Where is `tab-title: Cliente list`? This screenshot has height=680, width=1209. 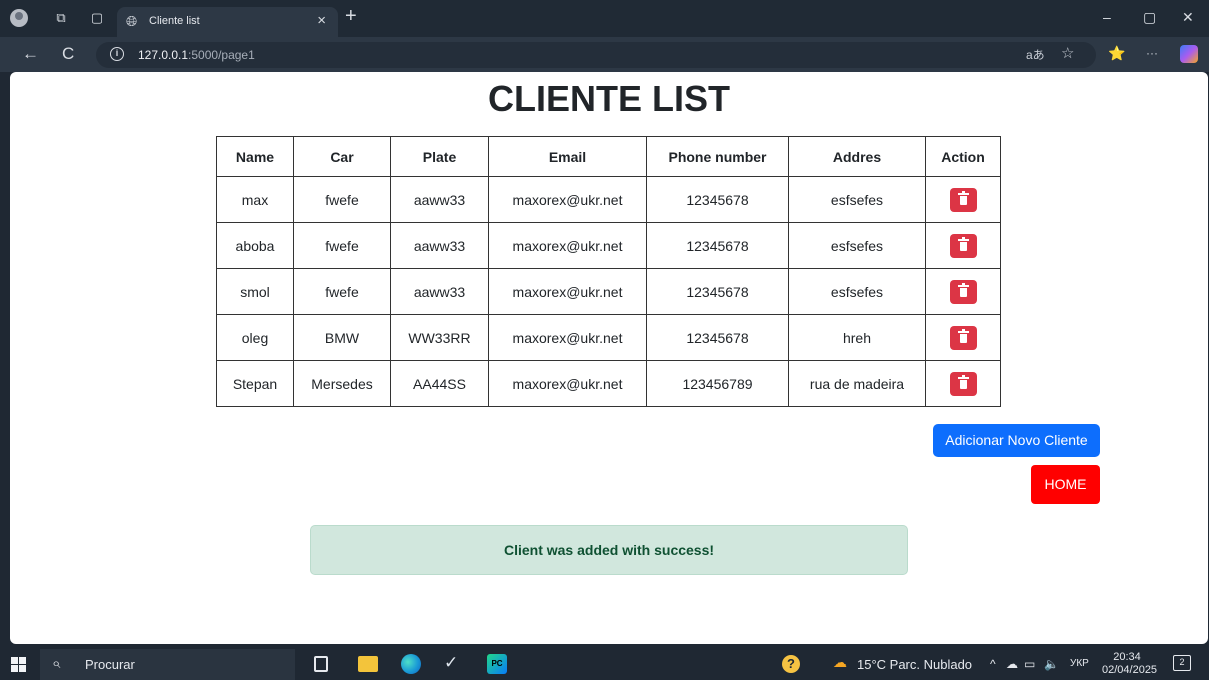
tab-title: Cliente list is located at coordinates (174, 21).